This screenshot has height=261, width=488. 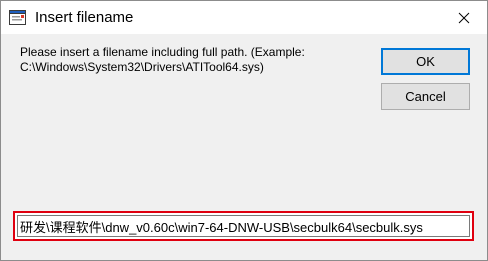 What do you see at coordinates (425, 96) in the screenshot?
I see `cancel-button: Cancel` at bounding box center [425, 96].